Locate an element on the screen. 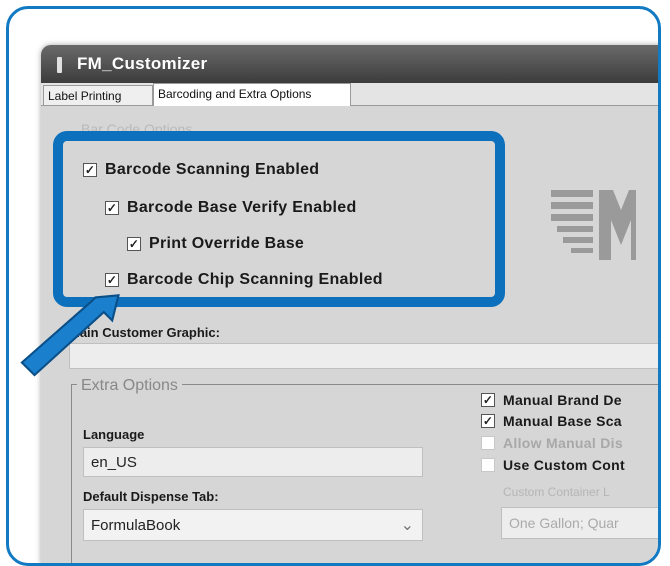 The image size is (670, 566). custom-container-field: One Gallon; Quar is located at coordinates (579, 523).